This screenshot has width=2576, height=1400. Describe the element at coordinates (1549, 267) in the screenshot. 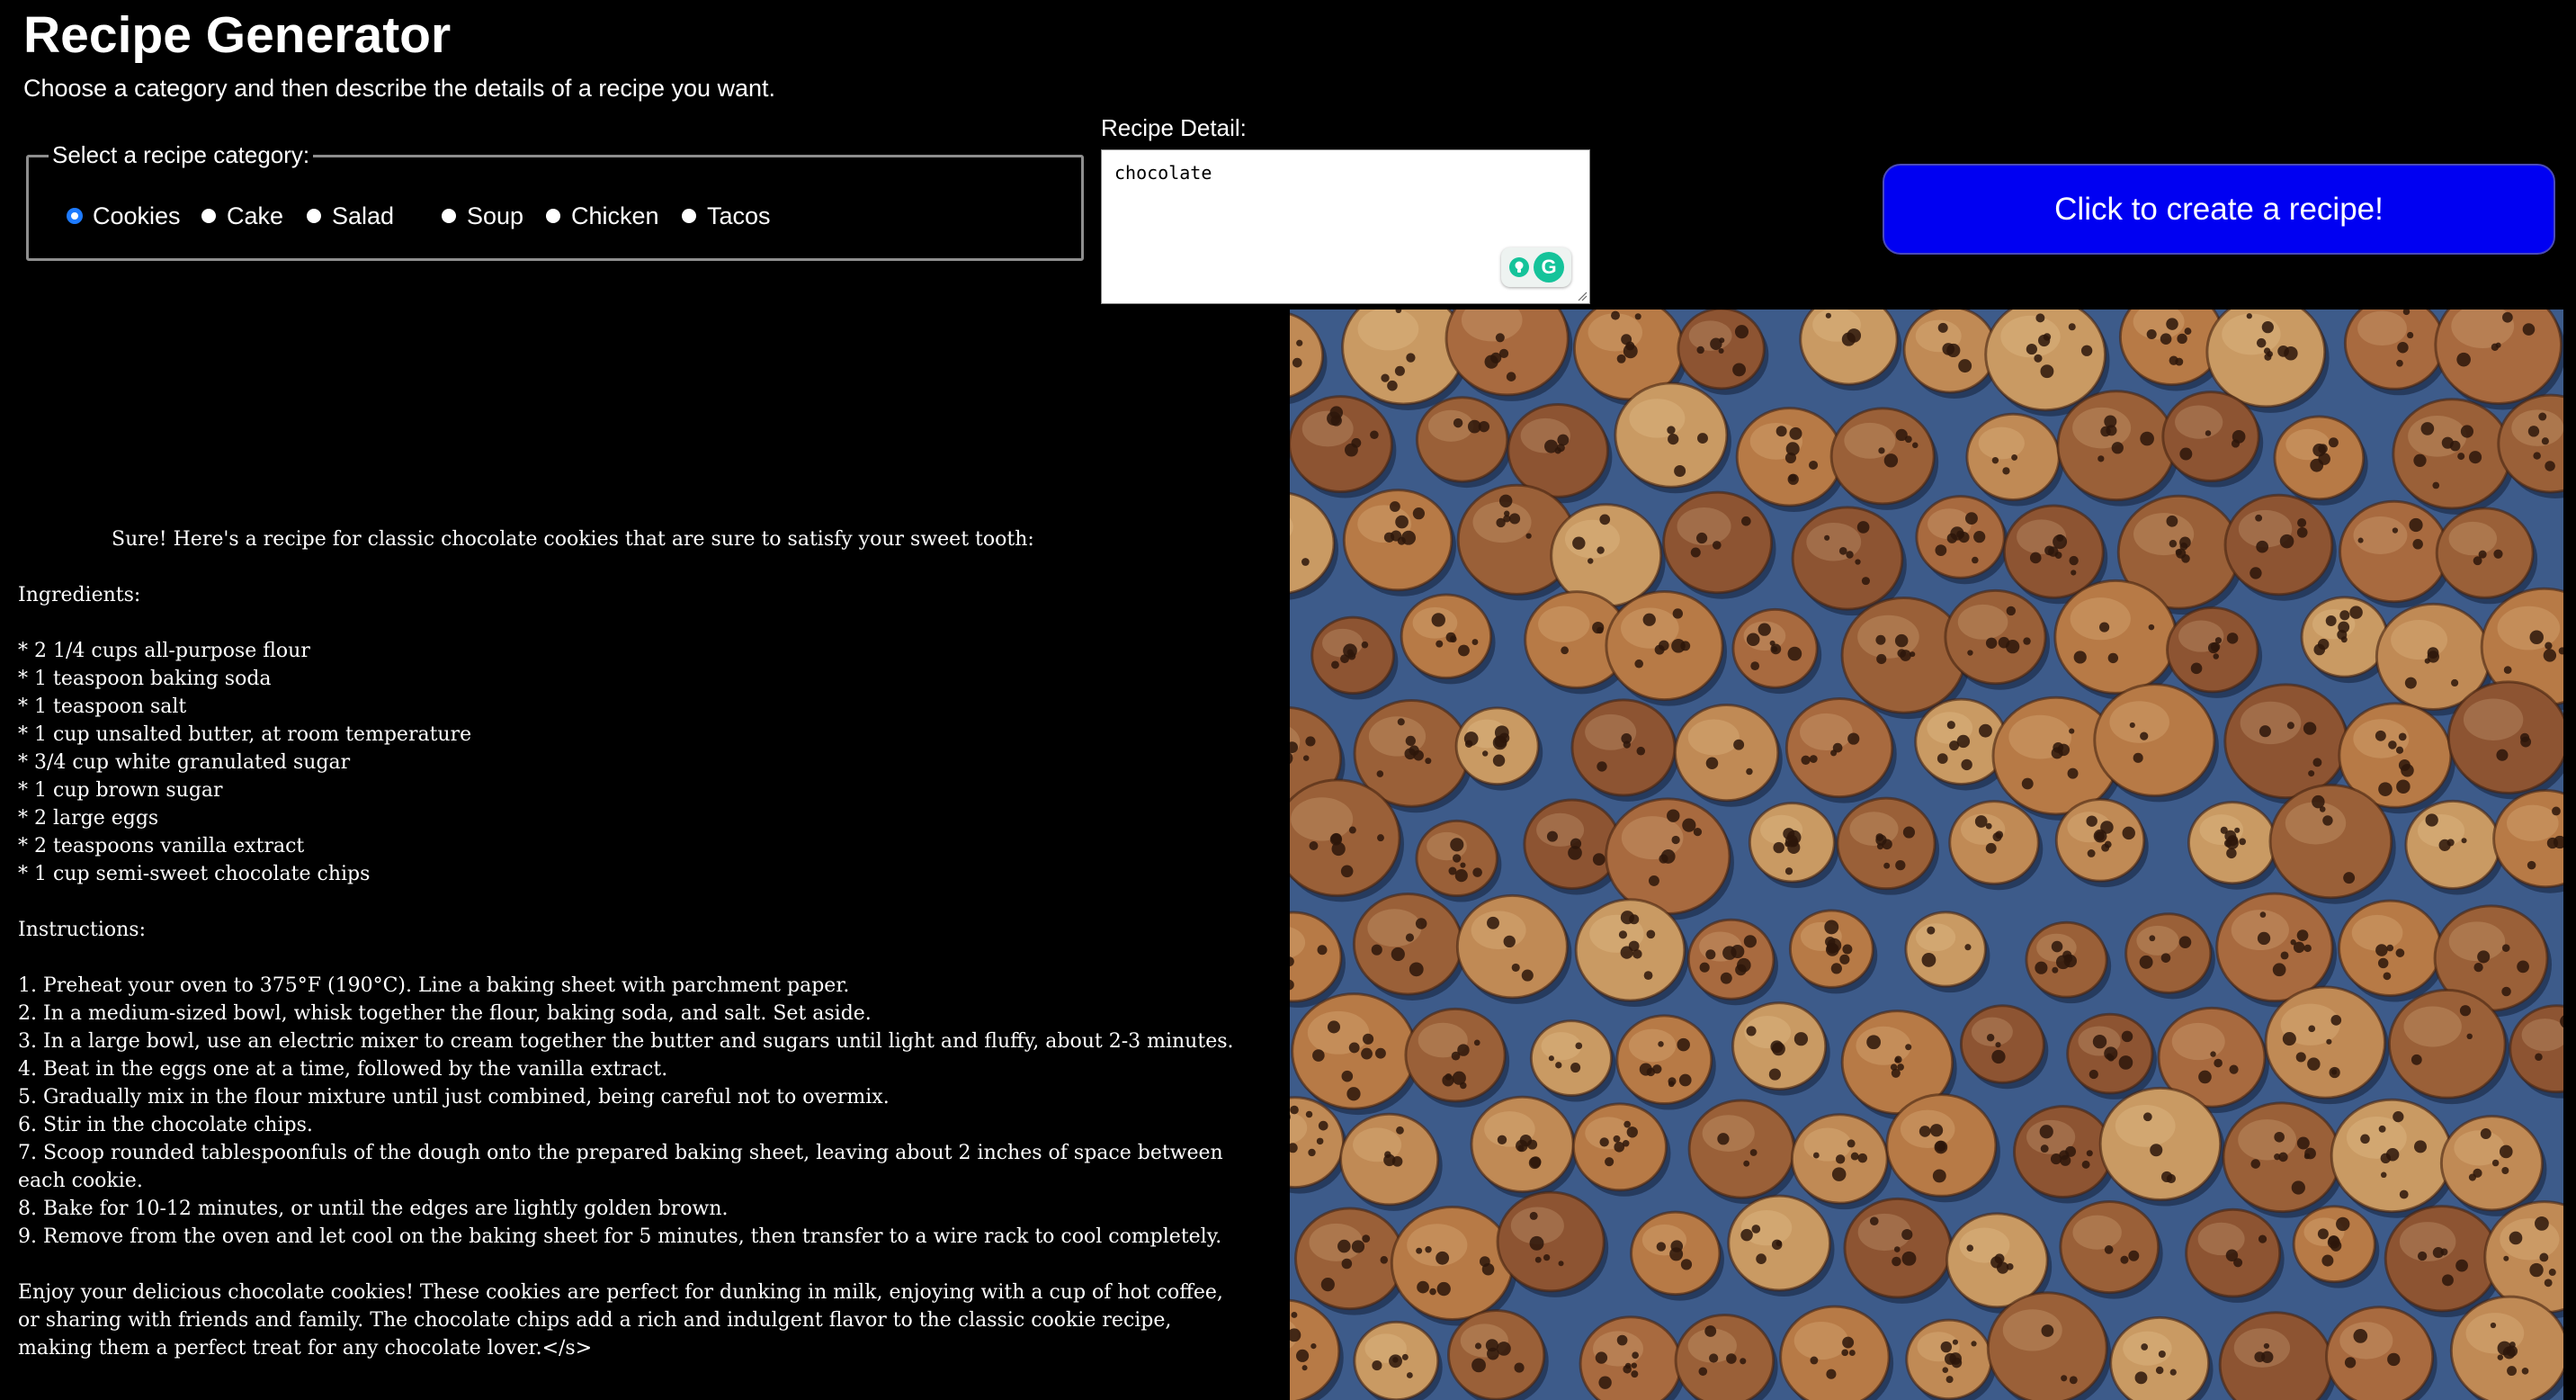

I see `grammarly-icon: G` at that location.